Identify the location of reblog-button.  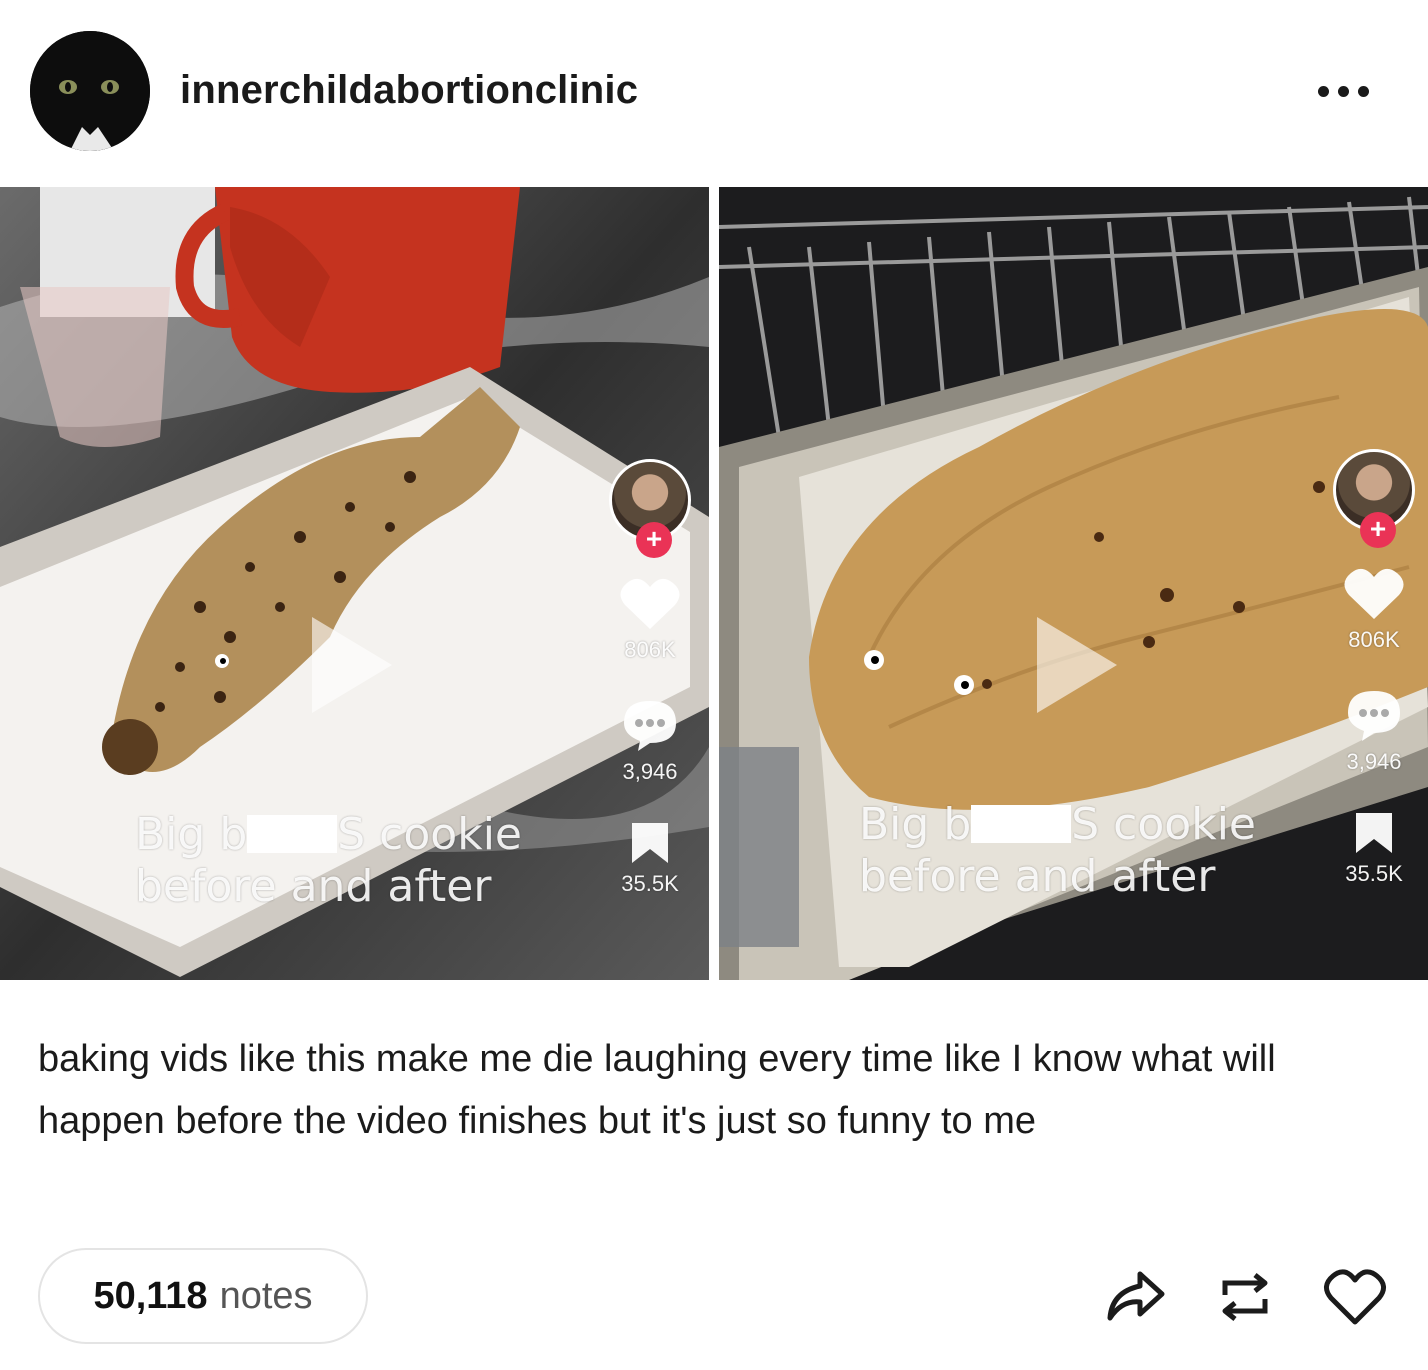
(1245, 1297).